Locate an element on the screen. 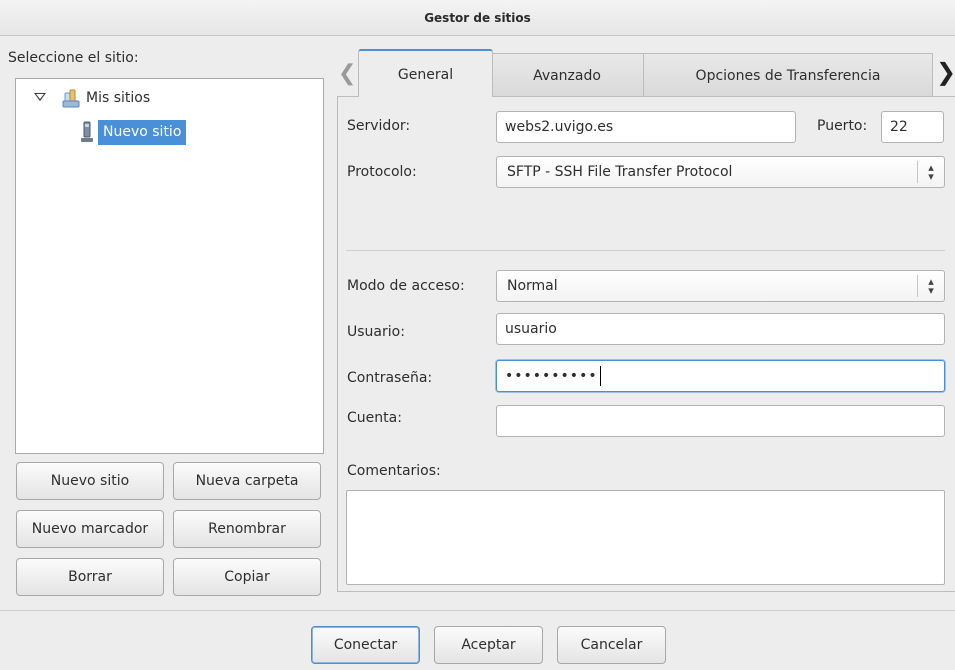 Image resolution: width=955 pixels, height=670 pixels. accept-button: Aceptar is located at coordinates (488, 645).